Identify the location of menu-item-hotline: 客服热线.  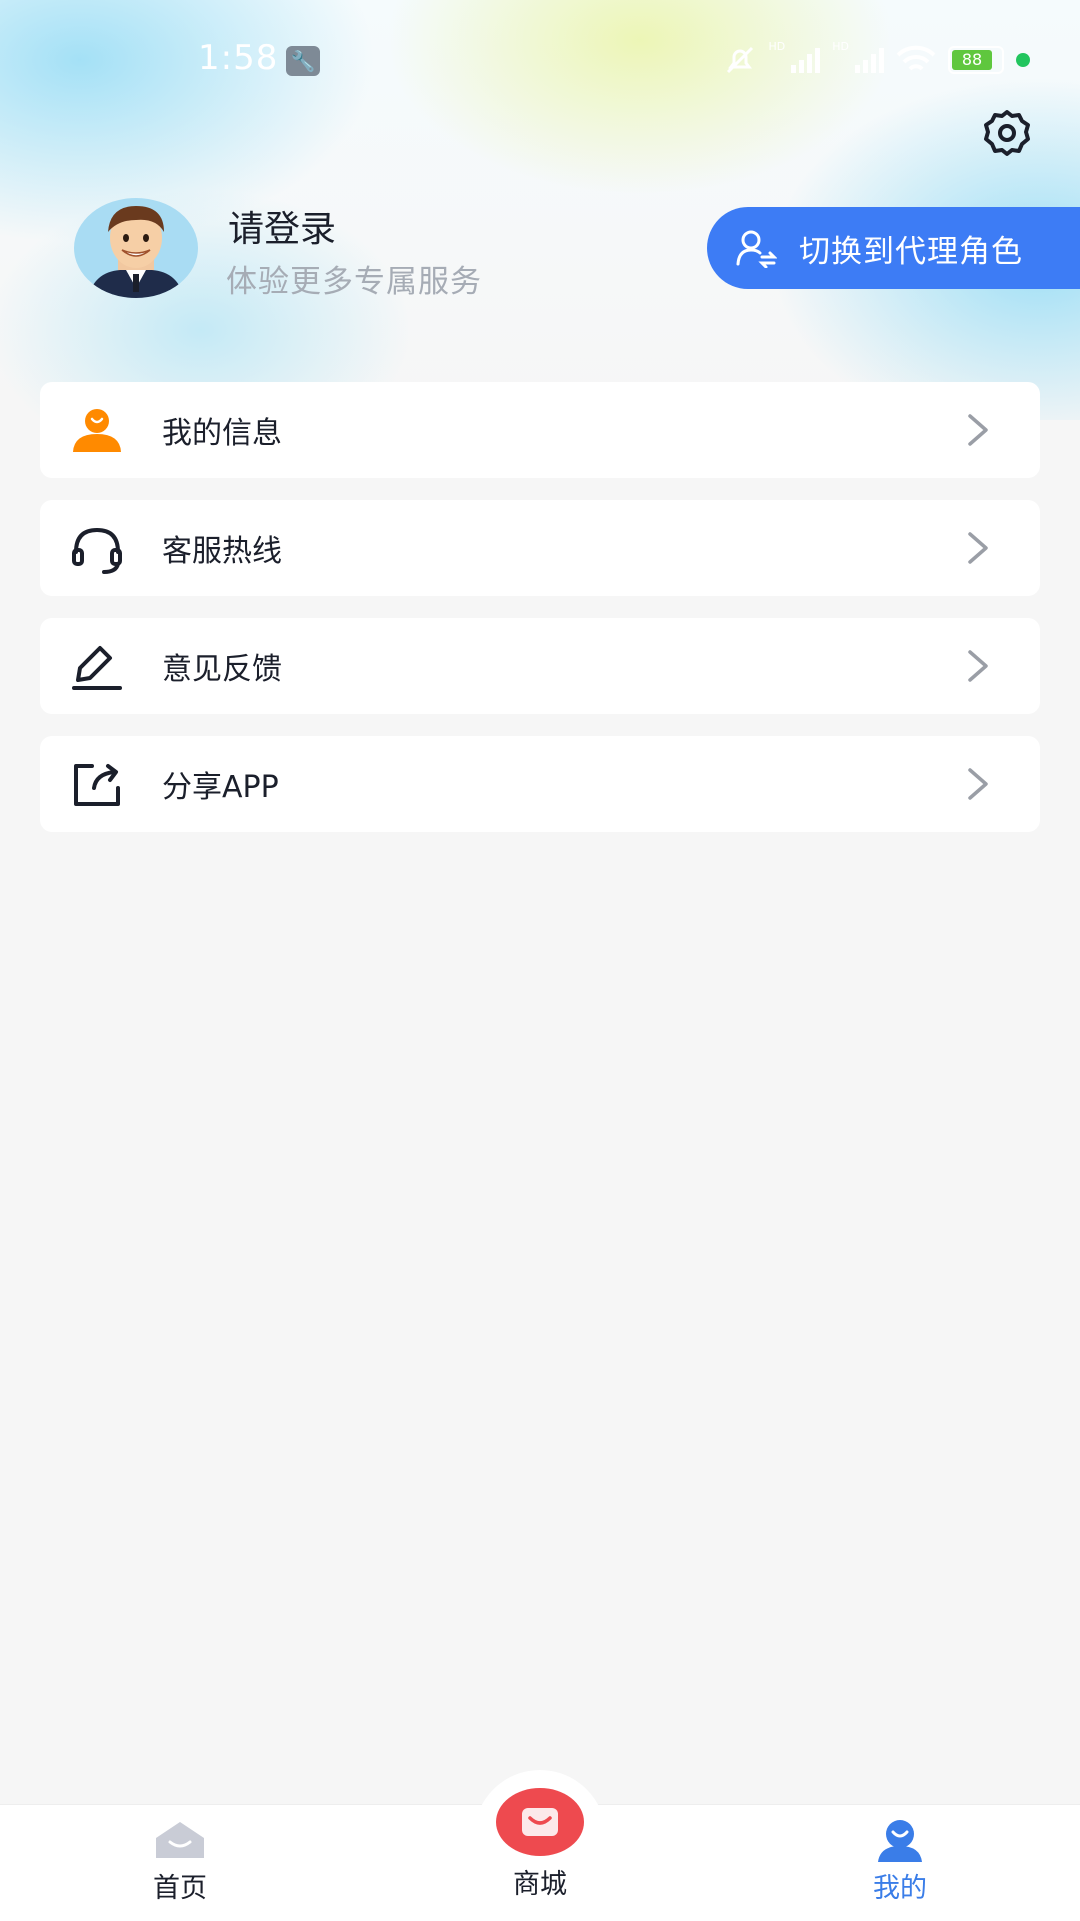
(540, 548).